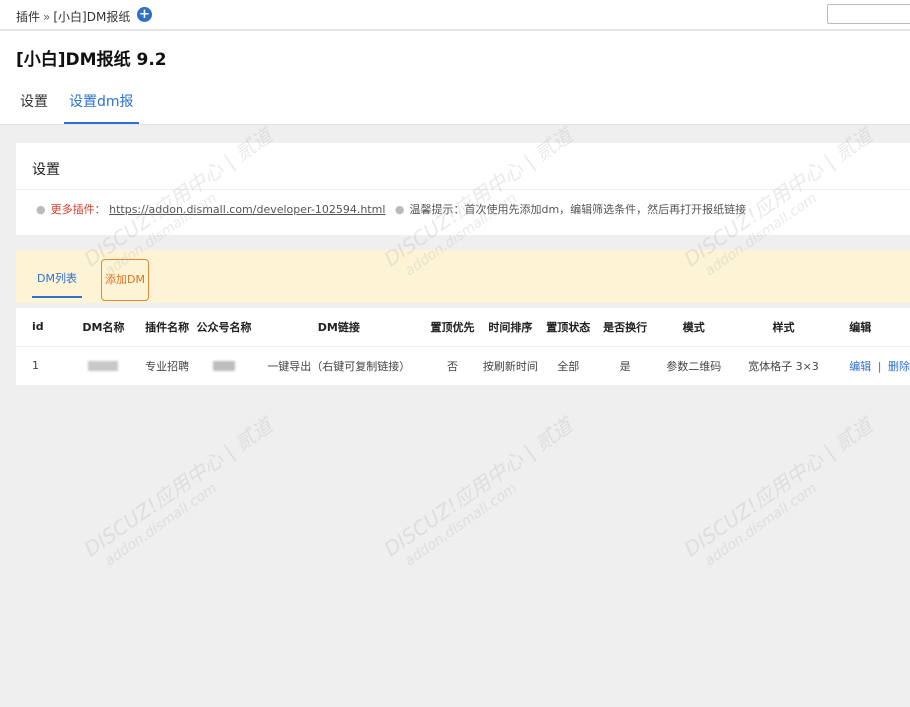 This screenshot has height=707, width=910. I want to click on plus-circle-icon: +, so click(144, 14).